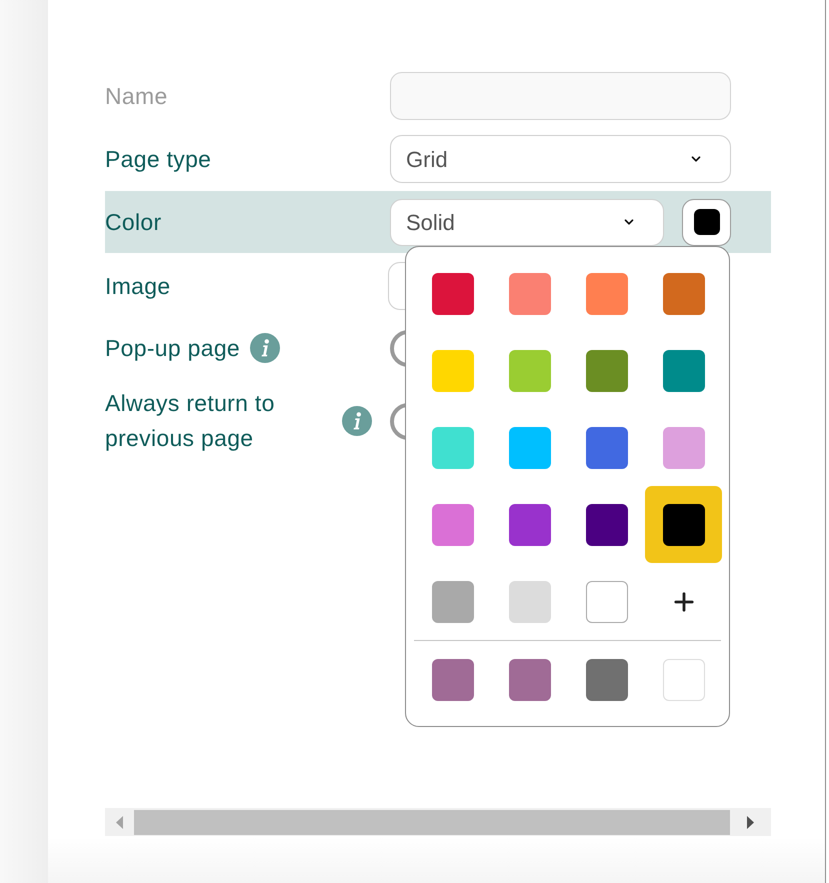 The width and height of the screenshot is (829, 883). Describe the element at coordinates (119, 822) in the screenshot. I see `left-triangle-icon` at that location.